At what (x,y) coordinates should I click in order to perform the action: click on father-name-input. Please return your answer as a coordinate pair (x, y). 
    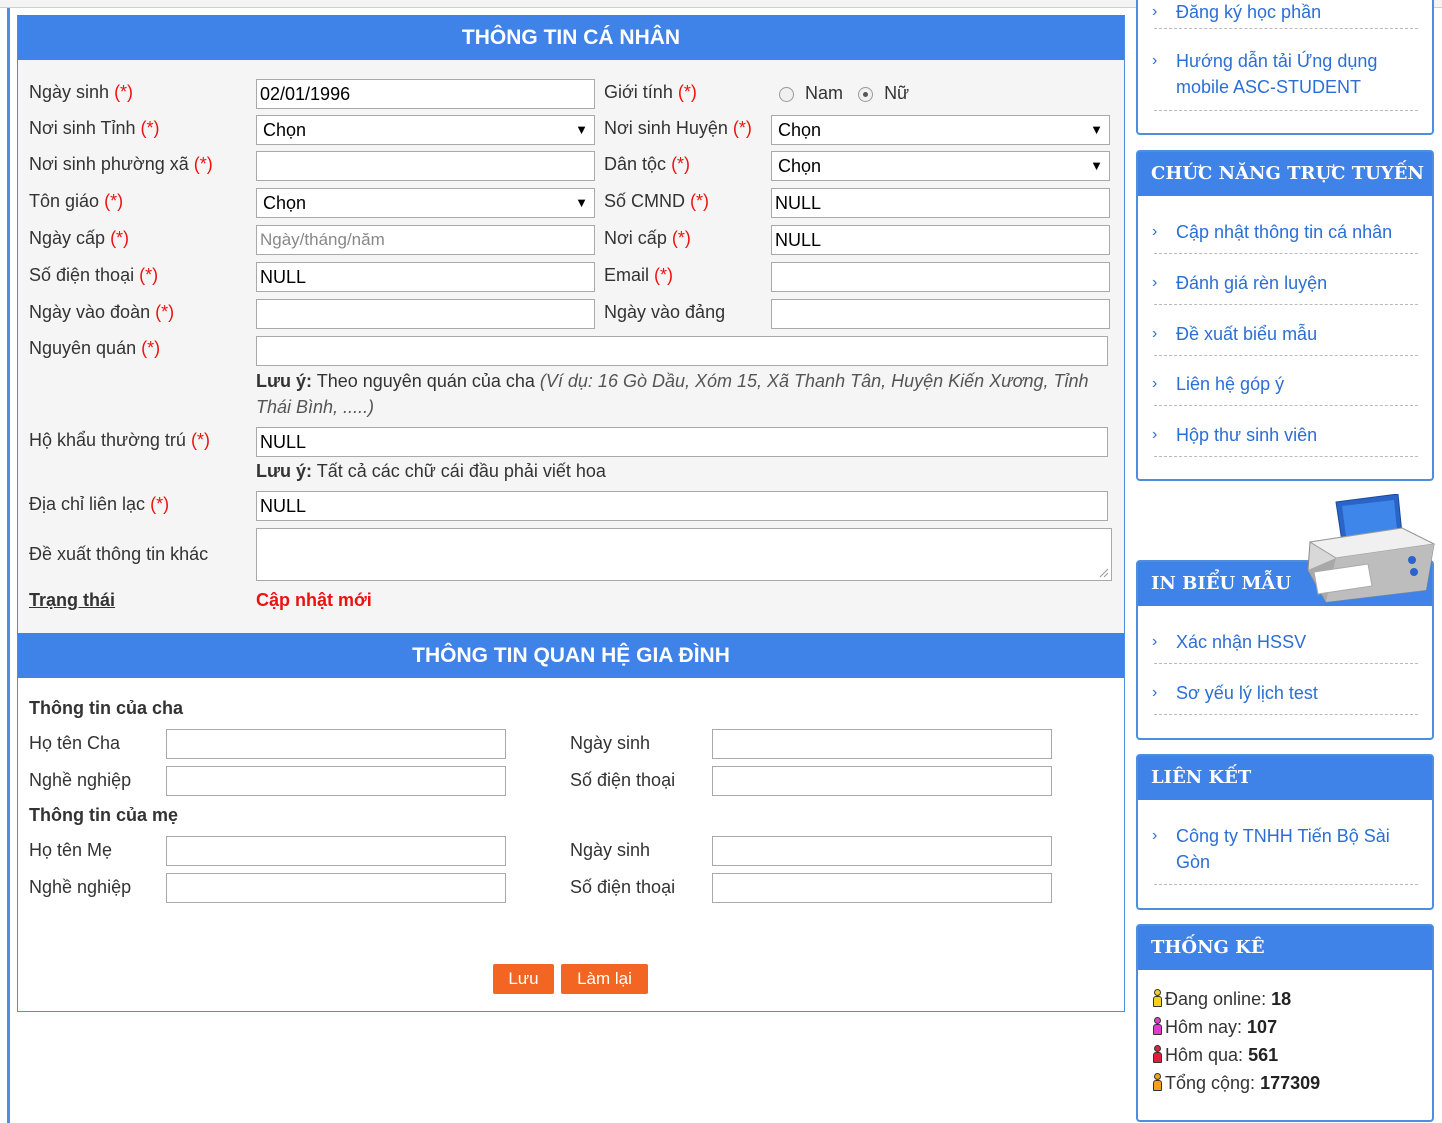
    Looking at the image, I should click on (336, 744).